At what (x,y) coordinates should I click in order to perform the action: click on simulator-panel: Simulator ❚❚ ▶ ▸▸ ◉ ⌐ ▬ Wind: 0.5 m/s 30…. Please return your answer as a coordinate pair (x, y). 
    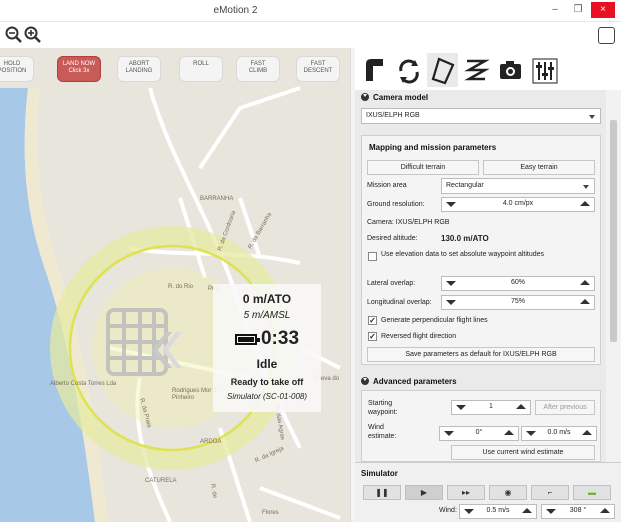
    Looking at the image, I should click on (488, 492).